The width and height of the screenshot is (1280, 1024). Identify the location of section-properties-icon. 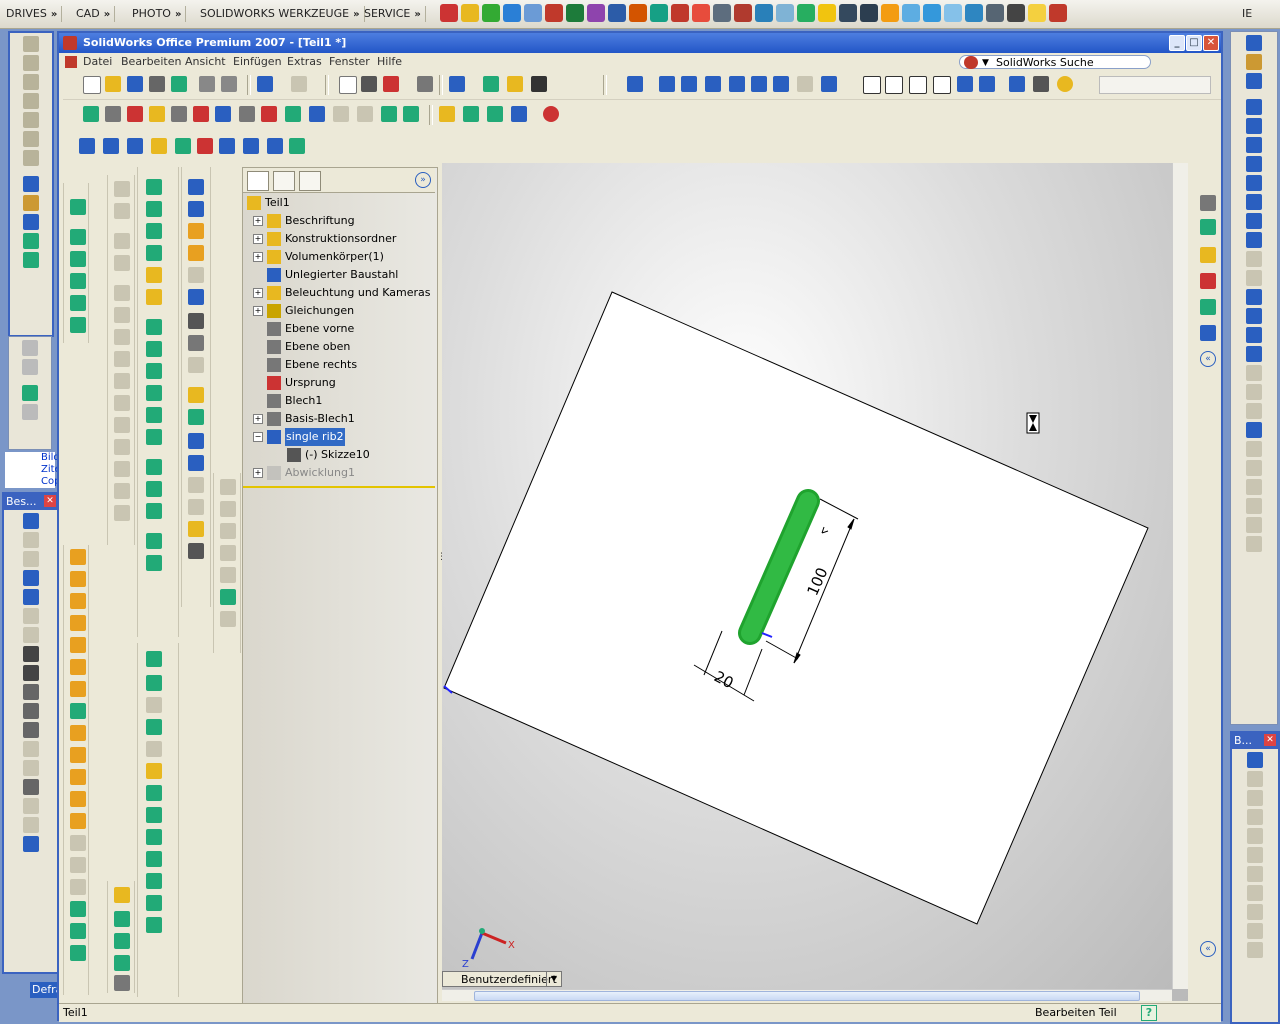
(159, 146).